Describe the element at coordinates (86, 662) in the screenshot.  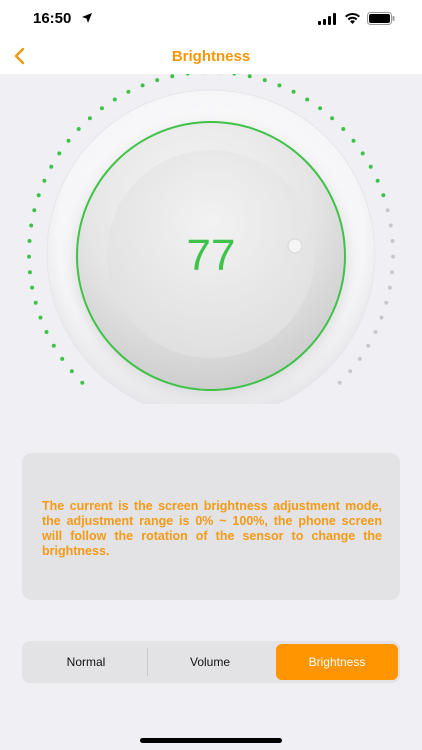
I see `mode-normal-button: Normal` at that location.